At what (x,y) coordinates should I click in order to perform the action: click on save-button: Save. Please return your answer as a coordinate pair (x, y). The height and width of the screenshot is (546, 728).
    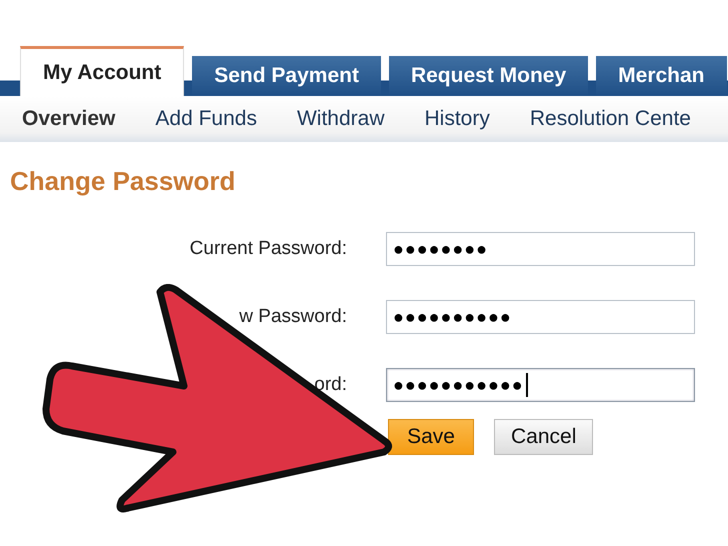
    Looking at the image, I should click on (431, 437).